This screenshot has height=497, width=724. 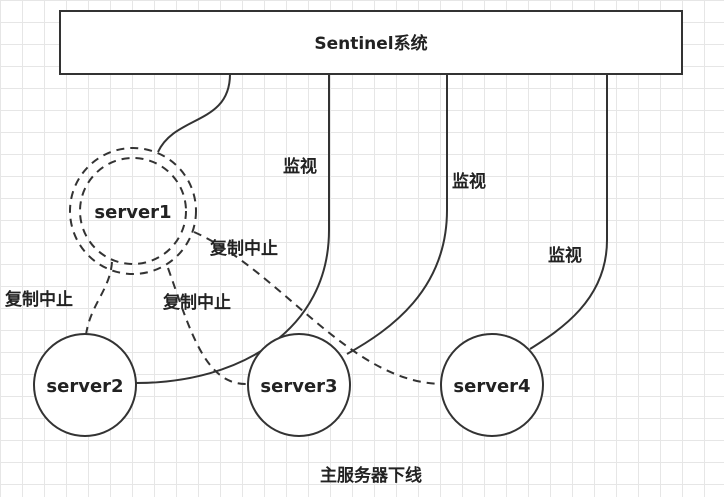 I want to click on server4-label: server4, so click(x=491, y=386).